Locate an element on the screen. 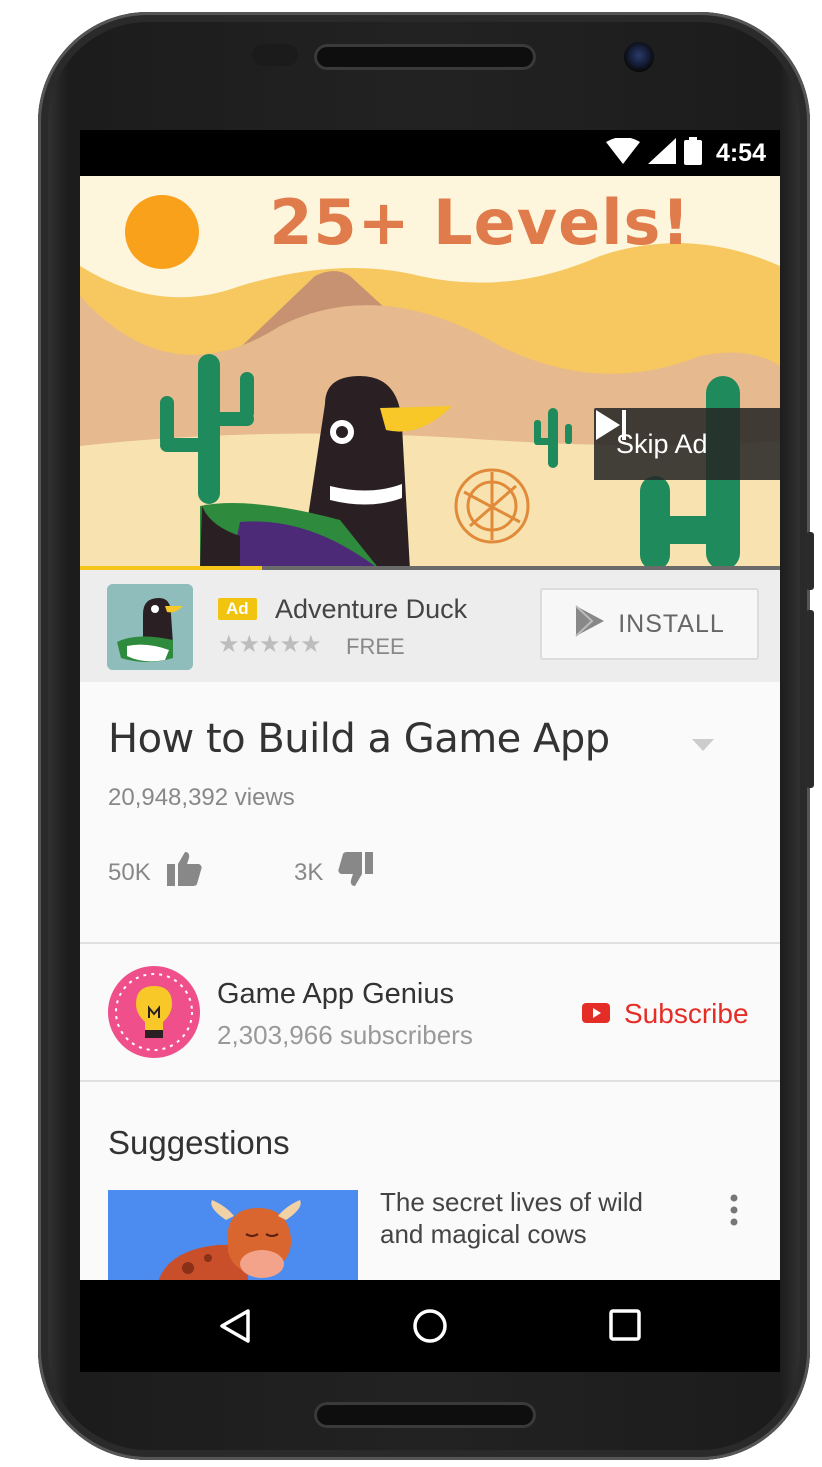 Image resolution: width=822 pixels, height=1467 pixels. duck-app-icon is located at coordinates (150, 627).